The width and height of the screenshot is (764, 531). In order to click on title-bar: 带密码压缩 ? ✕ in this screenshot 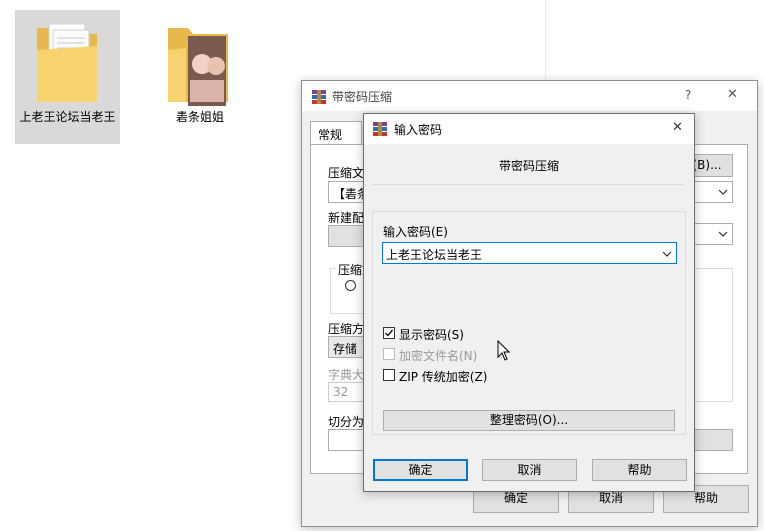, I will do `click(529, 96)`.